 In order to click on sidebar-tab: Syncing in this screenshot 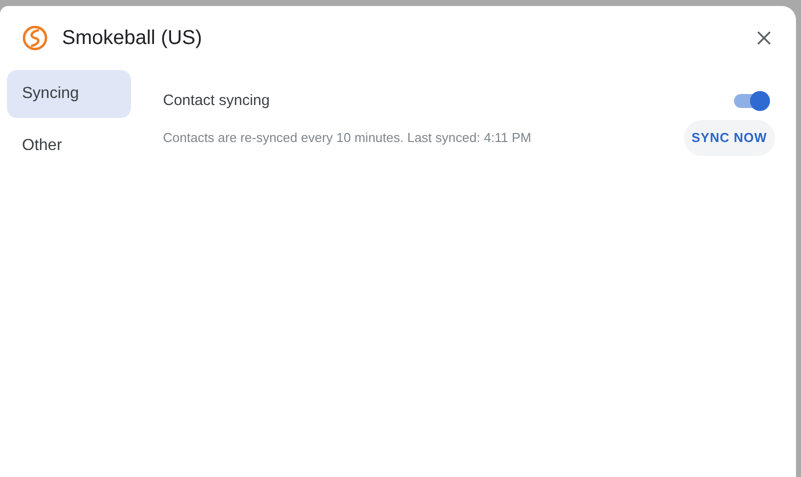, I will do `click(69, 94)`.